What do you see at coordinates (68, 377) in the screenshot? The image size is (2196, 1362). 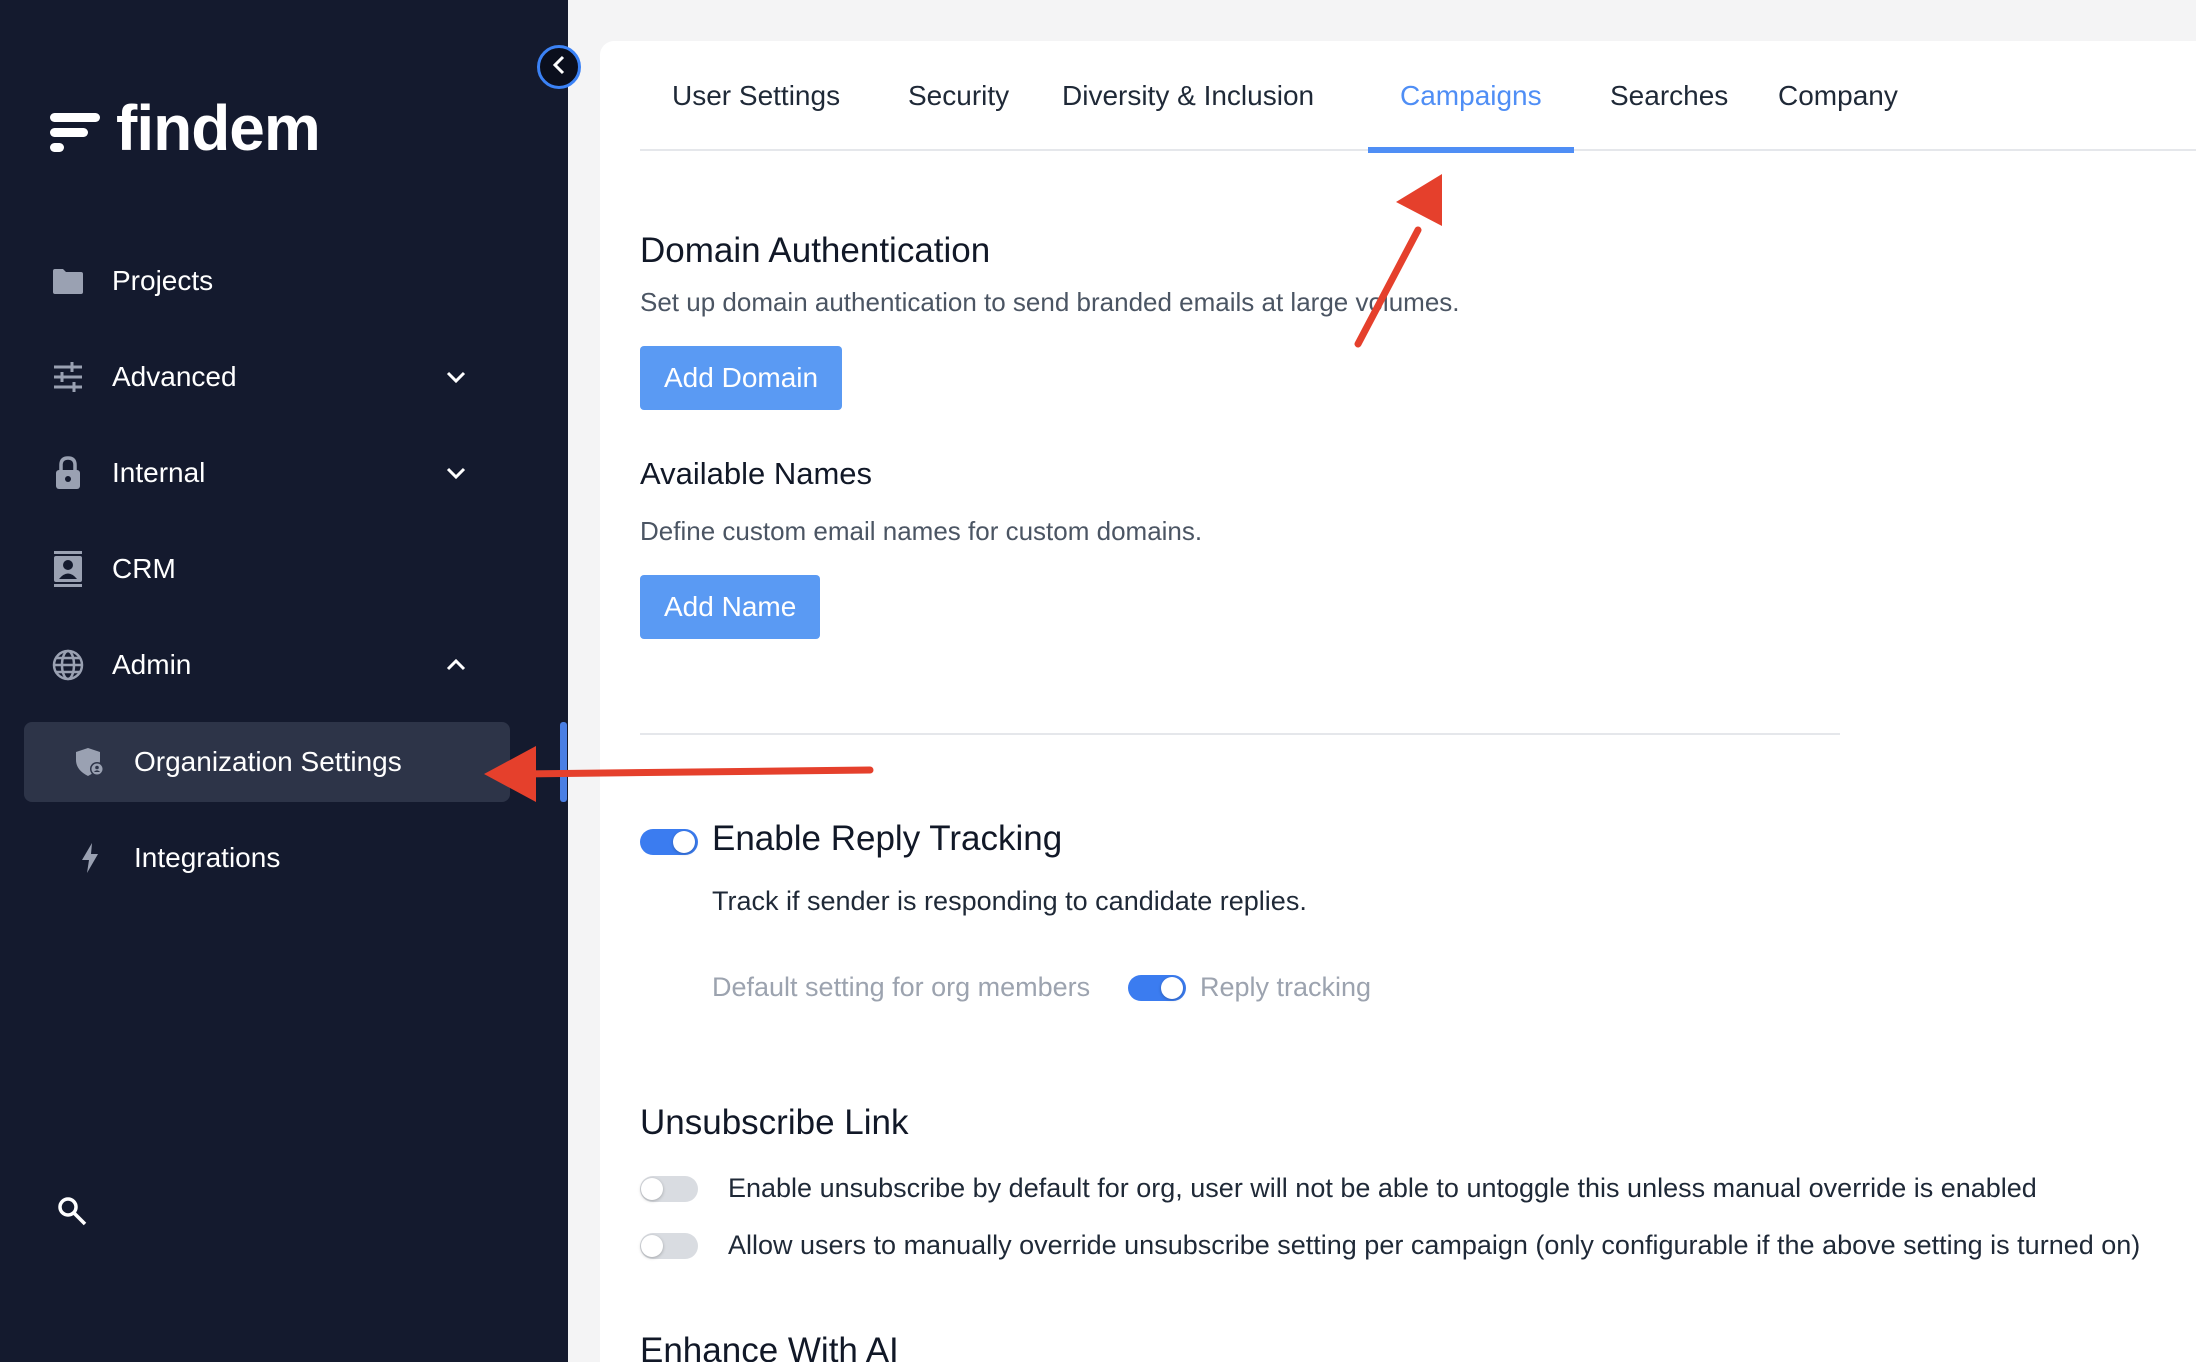 I see `sliders-icon` at bounding box center [68, 377].